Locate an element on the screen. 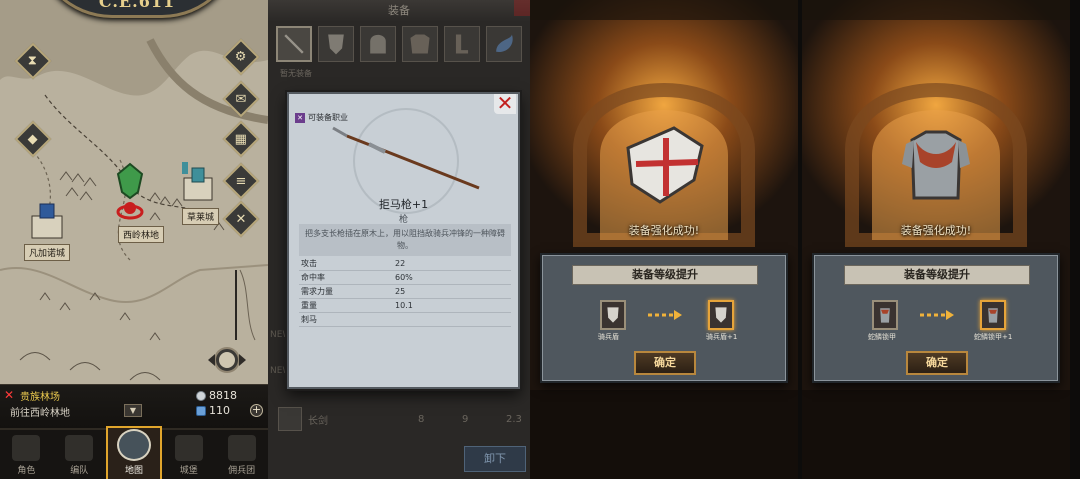 The width and height of the screenshot is (1080, 479). calendar-icon: ▦ is located at coordinates (241, 139).